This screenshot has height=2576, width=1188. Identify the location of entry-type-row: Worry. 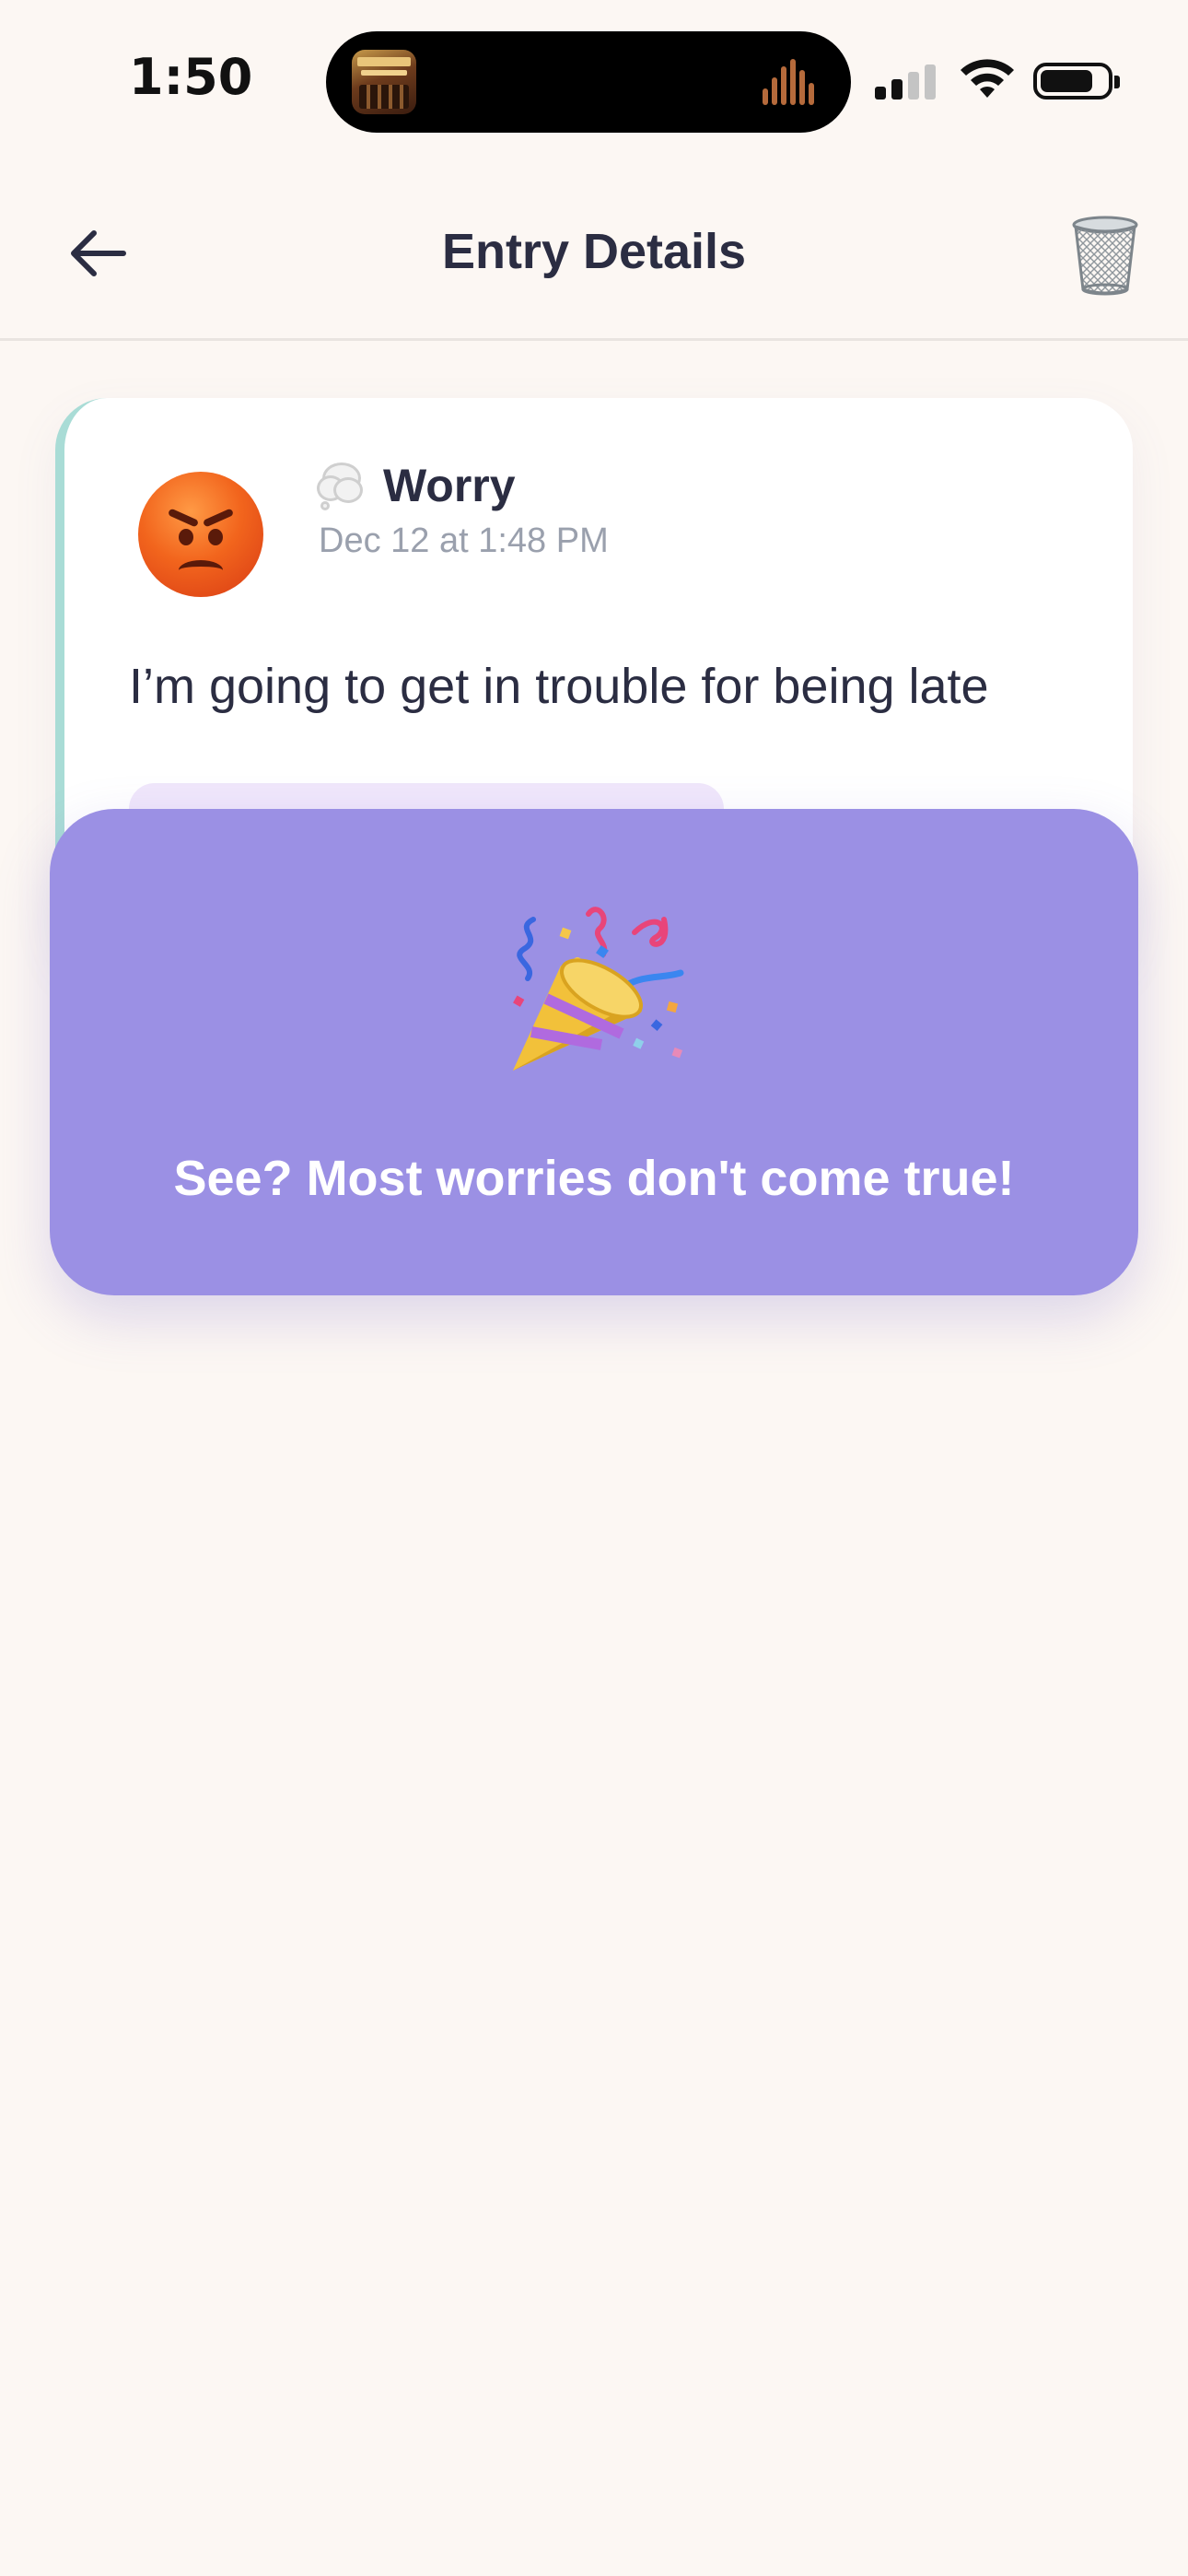
(414, 485).